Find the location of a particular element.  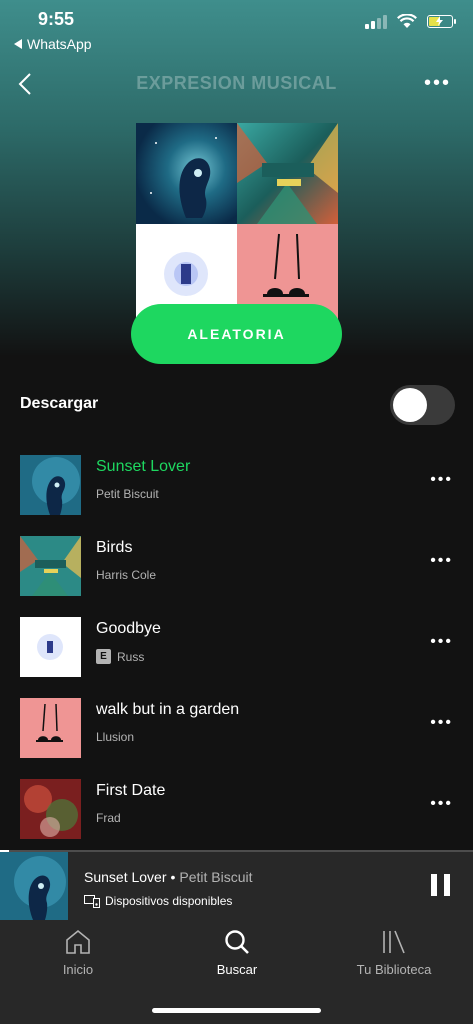

cover-art-sunset-lover is located at coordinates (186, 173).